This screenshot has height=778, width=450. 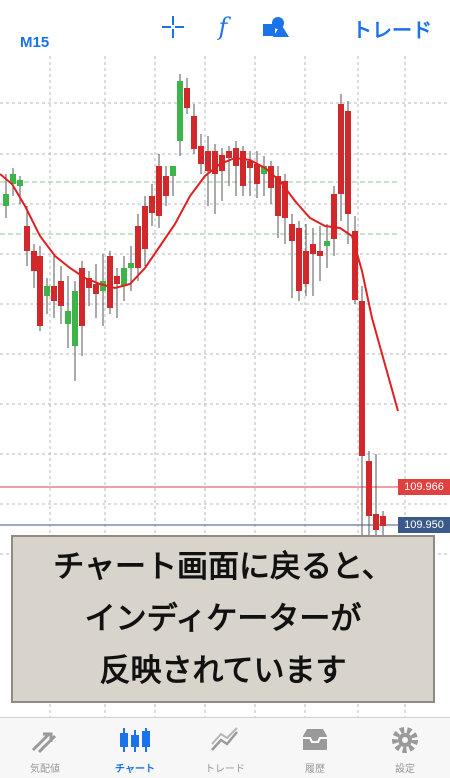 I want to click on nav-item-history: 履歴, so click(x=315, y=748).